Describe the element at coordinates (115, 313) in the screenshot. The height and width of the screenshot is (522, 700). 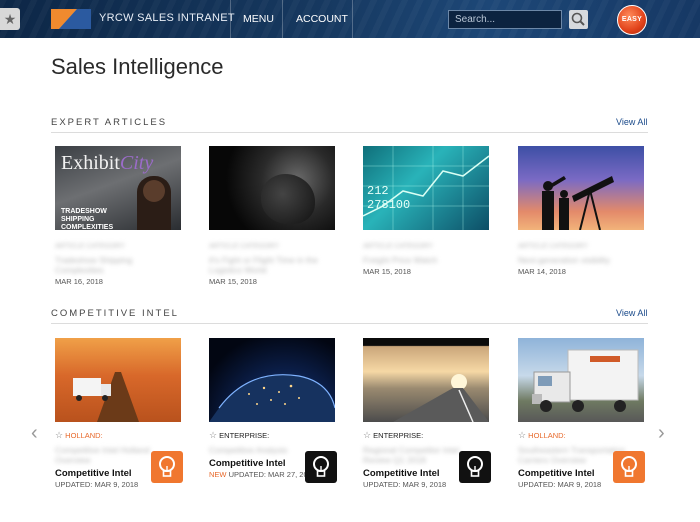
I see `section-title-competitive-intel: COMPETITIVE INTEL` at that location.